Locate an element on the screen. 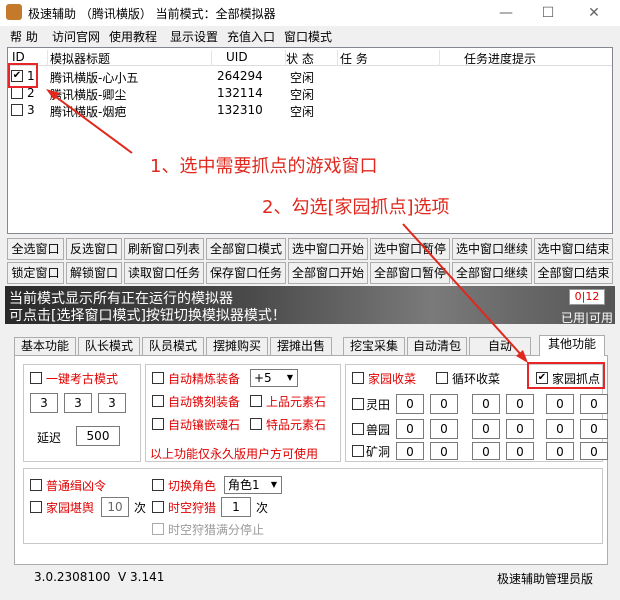  lock-window-button: 锁定窗口 is located at coordinates (35, 273).